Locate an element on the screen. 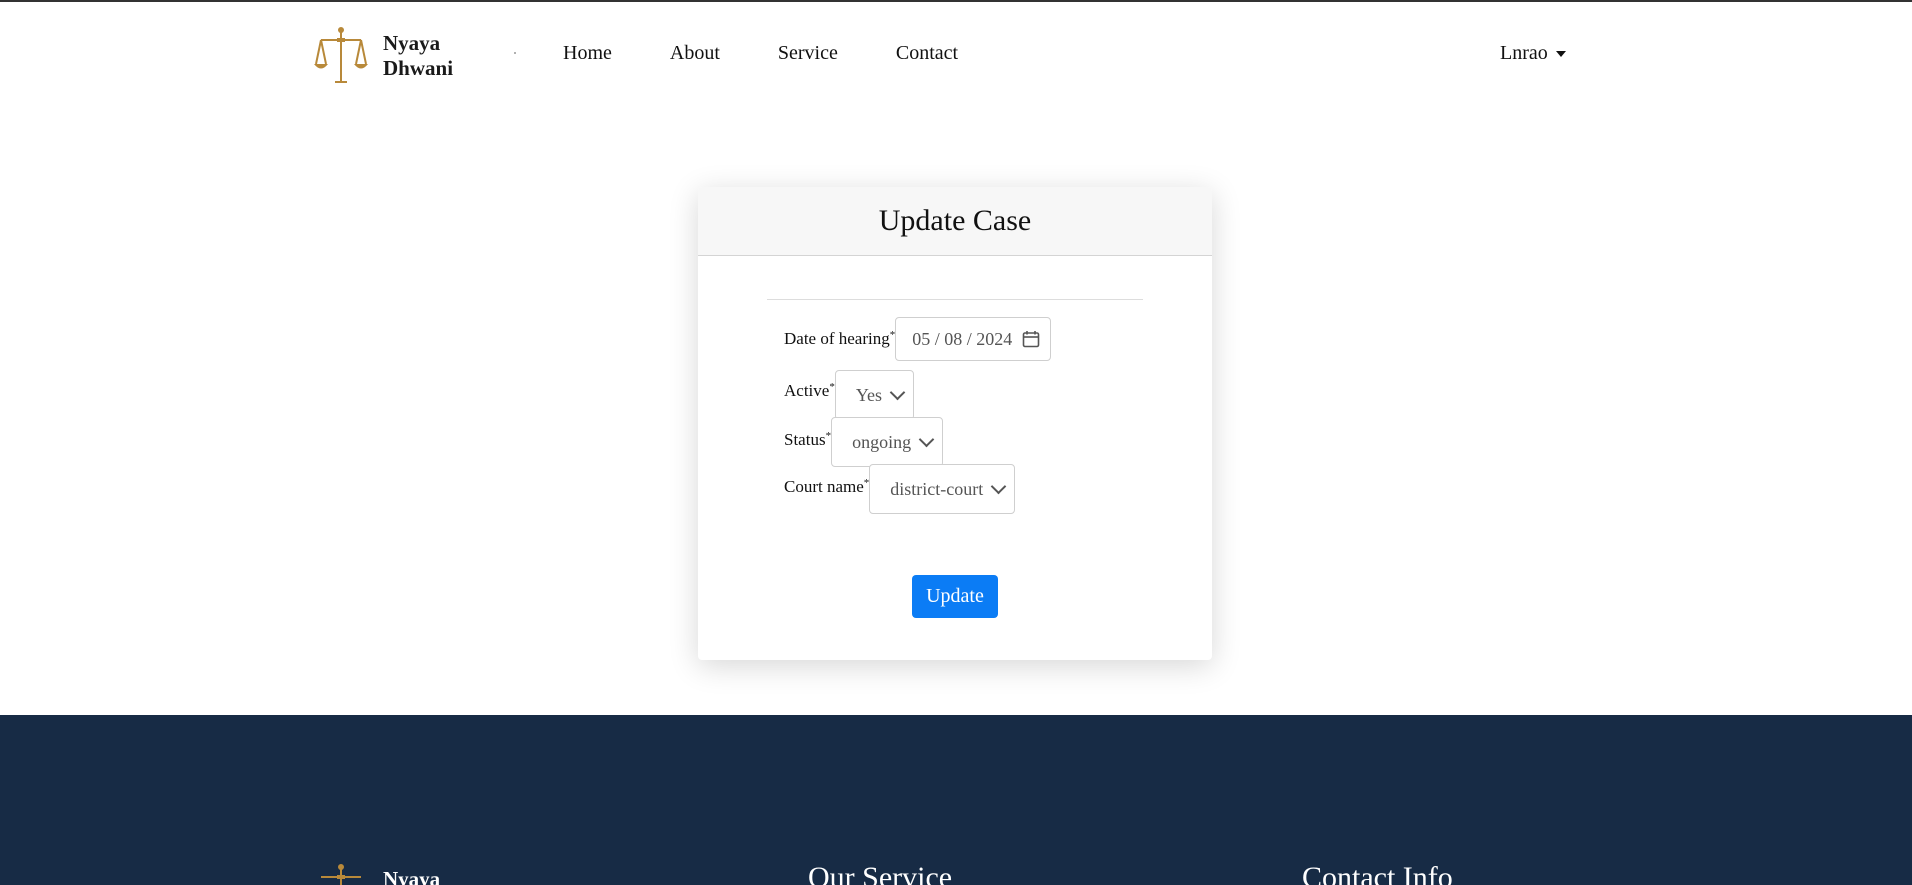 The height and width of the screenshot is (885, 1912). brand: Nyaya Dhwani is located at coordinates (383, 56).